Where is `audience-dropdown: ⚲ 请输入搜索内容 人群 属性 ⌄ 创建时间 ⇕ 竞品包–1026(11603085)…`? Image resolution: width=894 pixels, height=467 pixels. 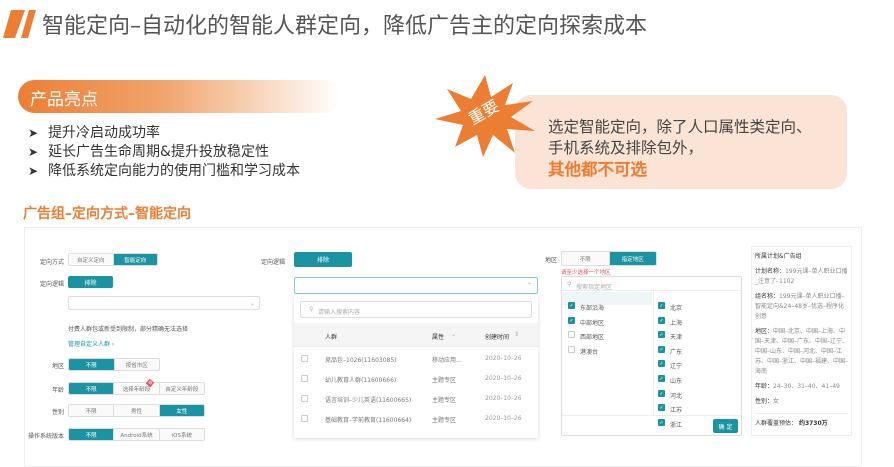
audience-dropdown: ⚲ 请输入搜索内容 人群 属性 ⌄ 创建时间 ⇕ 竞品包–1026(11603085)… is located at coordinates (416, 366).